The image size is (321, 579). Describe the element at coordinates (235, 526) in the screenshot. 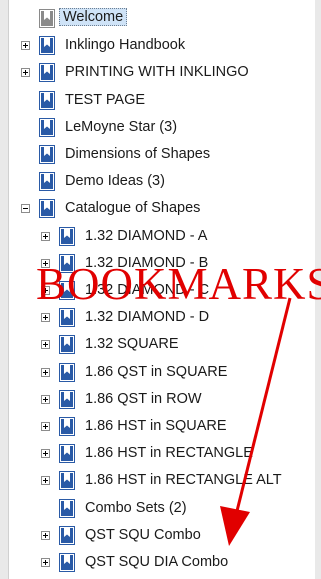

I see `arrow-head` at that location.